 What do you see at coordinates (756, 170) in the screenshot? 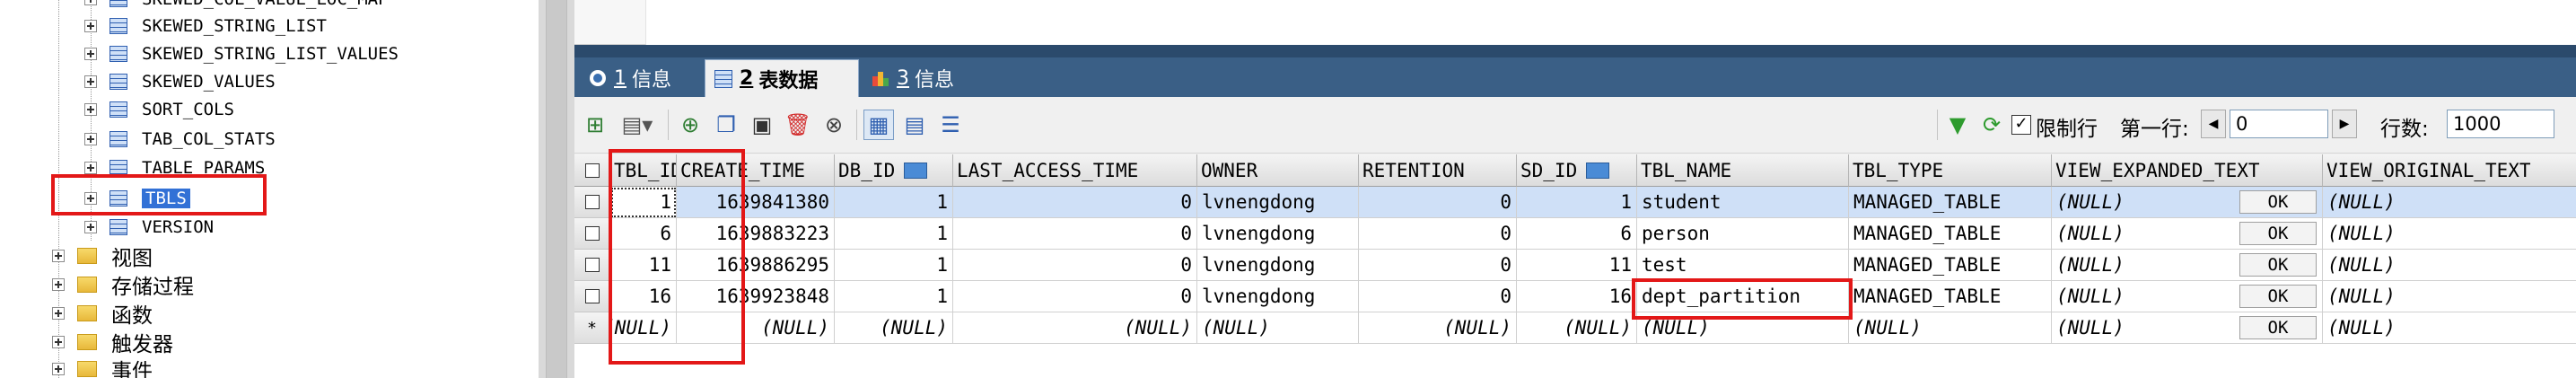
I see `column-header-create-time: CREATE_TIME` at bounding box center [756, 170].